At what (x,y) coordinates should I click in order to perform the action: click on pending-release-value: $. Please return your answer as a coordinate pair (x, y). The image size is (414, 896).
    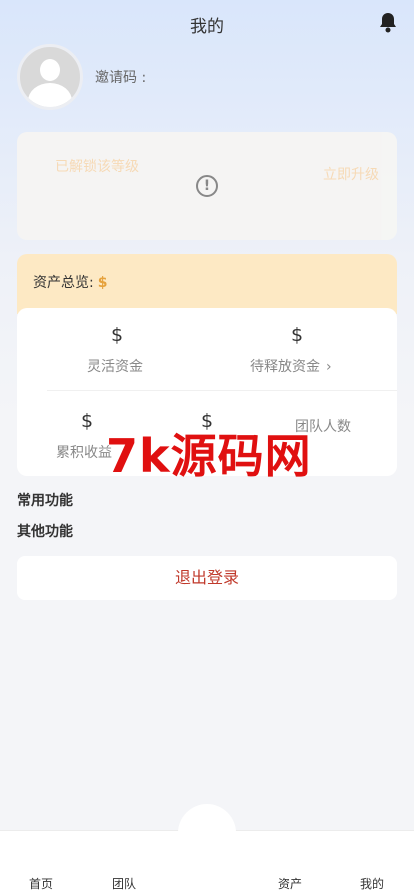
    Looking at the image, I should click on (297, 335).